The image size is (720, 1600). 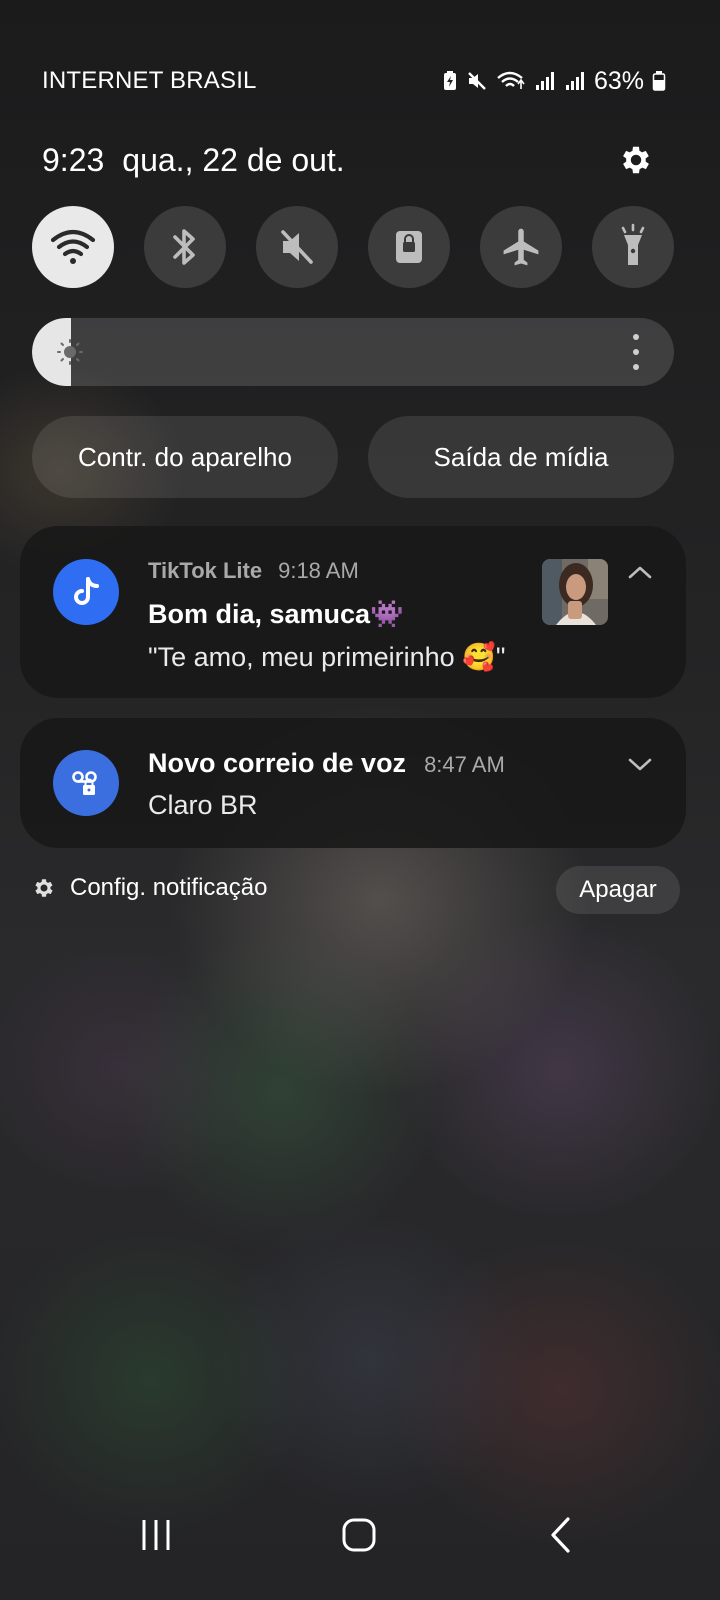 I want to click on recent-apps-icon, so click(x=156, y=1535).